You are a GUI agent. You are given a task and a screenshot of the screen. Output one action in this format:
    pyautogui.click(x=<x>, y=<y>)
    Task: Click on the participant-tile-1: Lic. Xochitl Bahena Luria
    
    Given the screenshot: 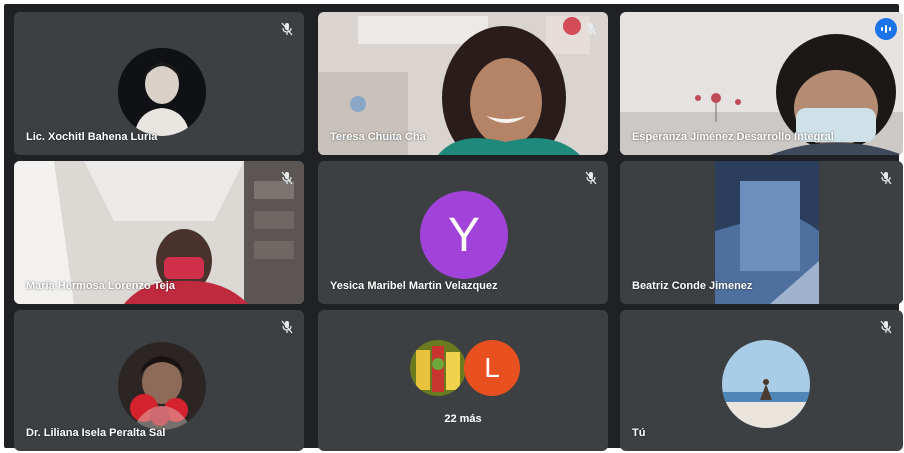 What is the action you would take?
    pyautogui.click(x=159, y=83)
    